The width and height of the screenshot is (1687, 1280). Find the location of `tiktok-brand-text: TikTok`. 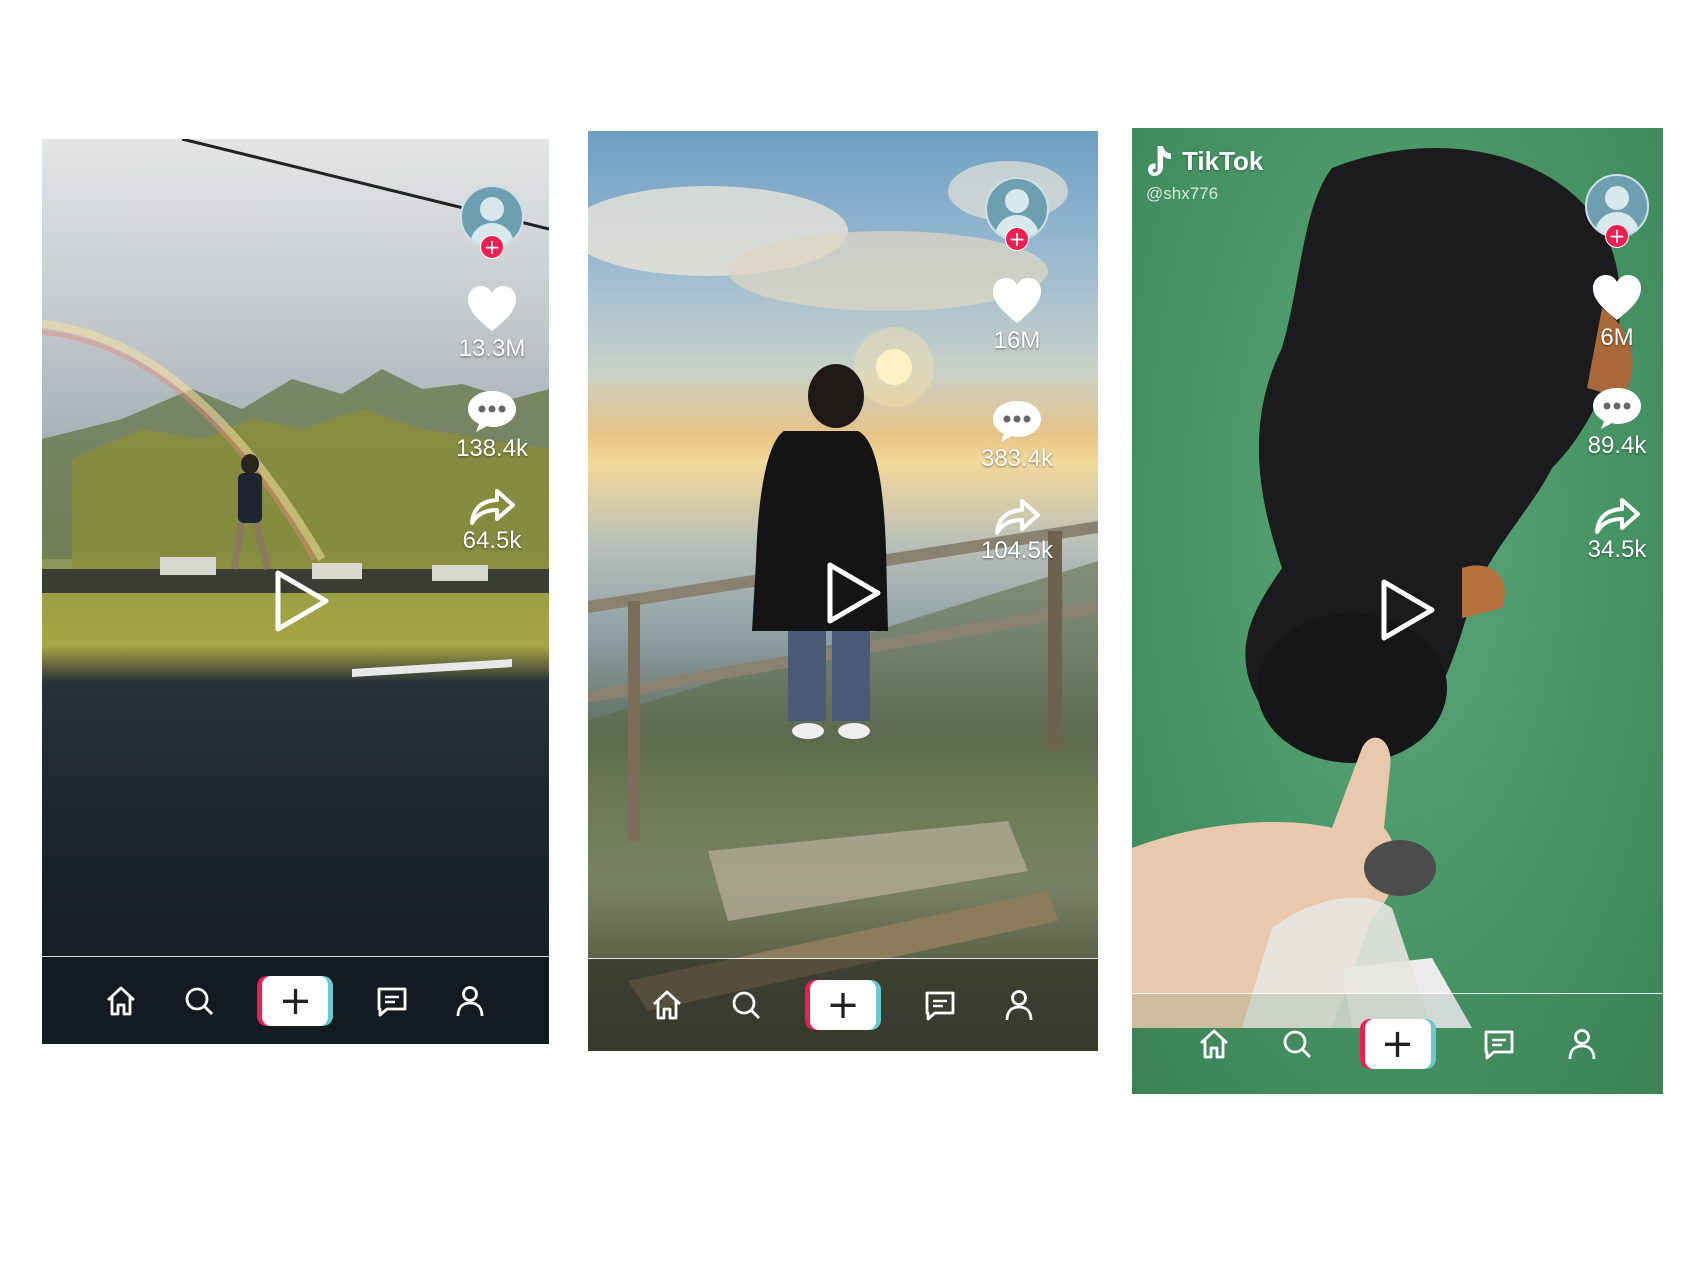

tiktok-brand-text: TikTok is located at coordinates (1223, 160).